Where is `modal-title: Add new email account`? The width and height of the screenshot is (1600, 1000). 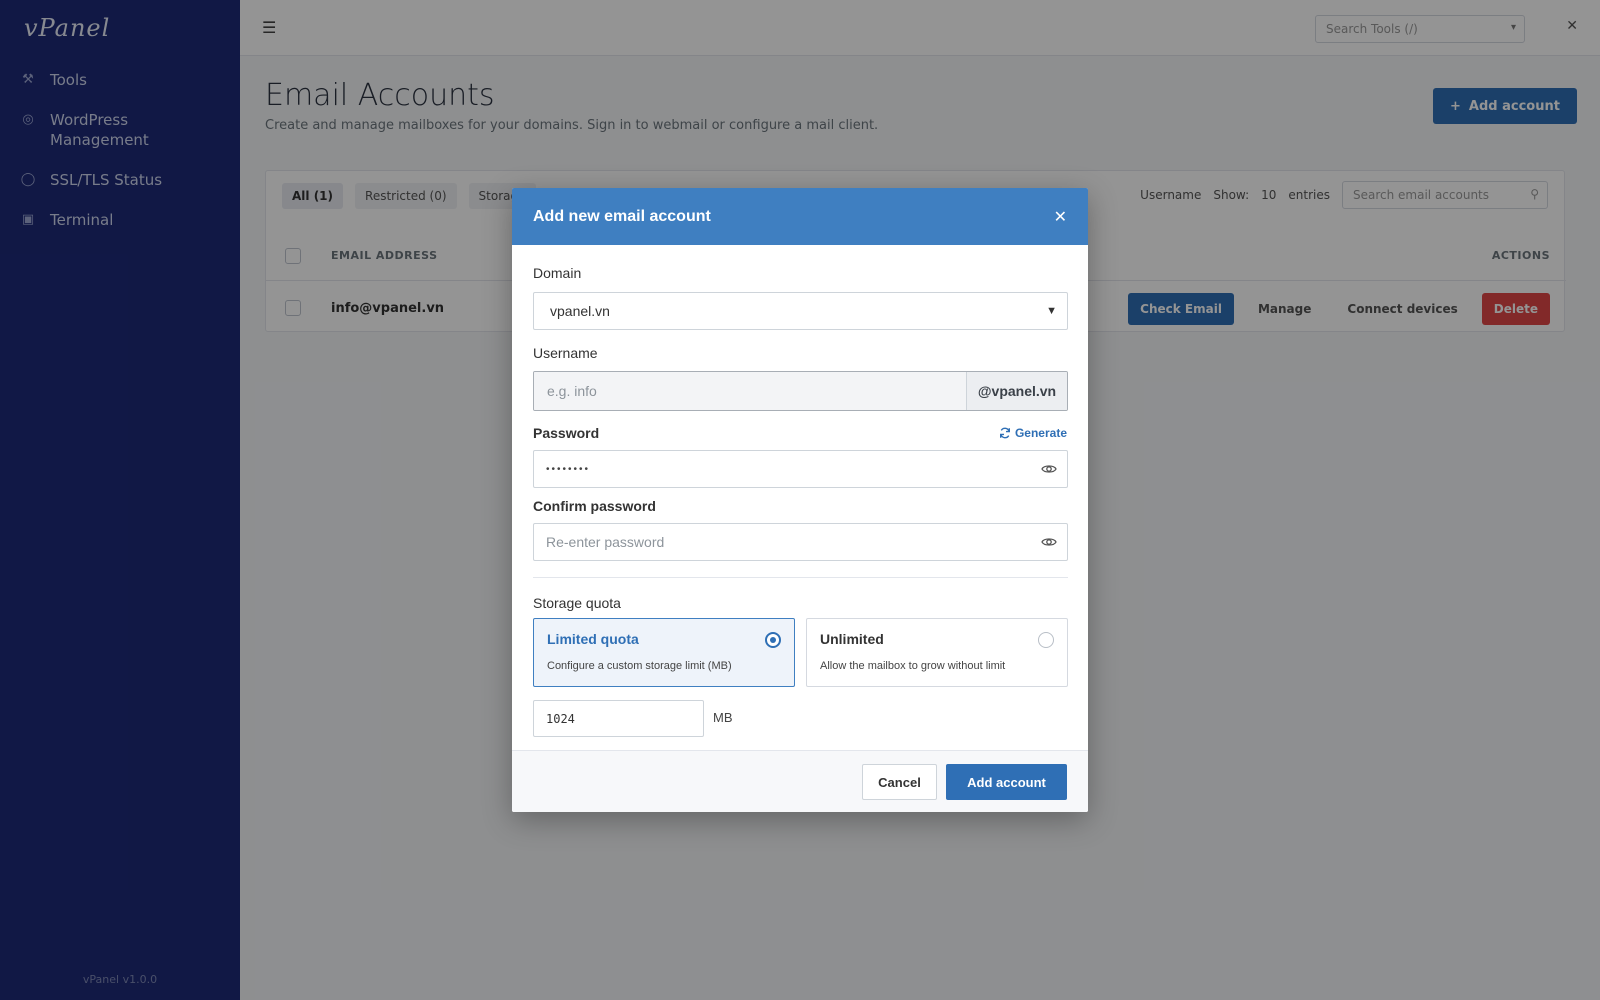
modal-title: Add new email account is located at coordinates (622, 216).